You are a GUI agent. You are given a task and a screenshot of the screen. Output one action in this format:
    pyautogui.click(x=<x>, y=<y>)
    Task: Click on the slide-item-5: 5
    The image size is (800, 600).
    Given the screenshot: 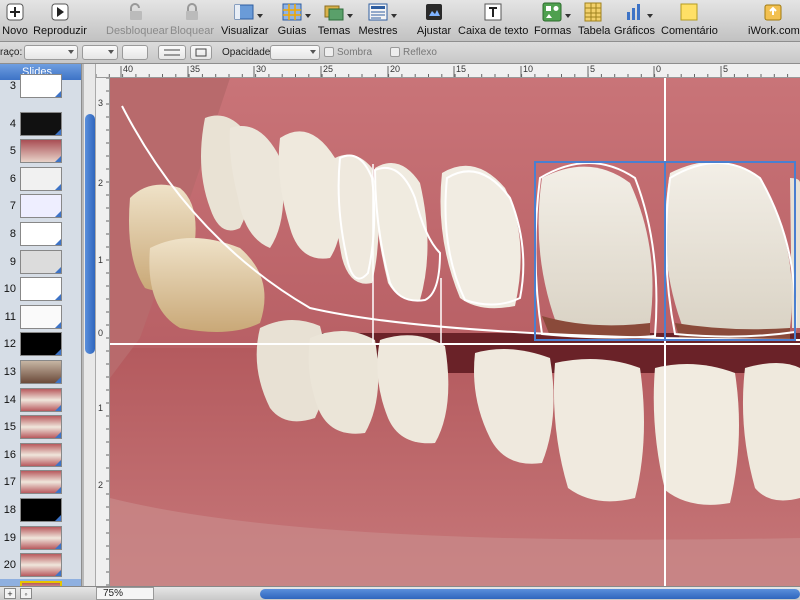 What is the action you would take?
    pyautogui.click(x=40, y=151)
    